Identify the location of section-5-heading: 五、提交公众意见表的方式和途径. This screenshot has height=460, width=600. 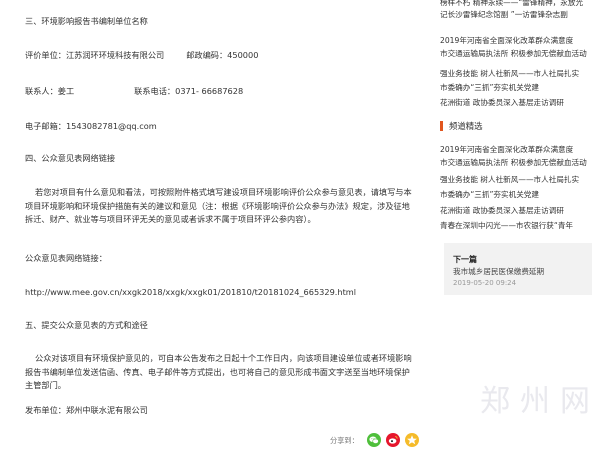
(86, 325).